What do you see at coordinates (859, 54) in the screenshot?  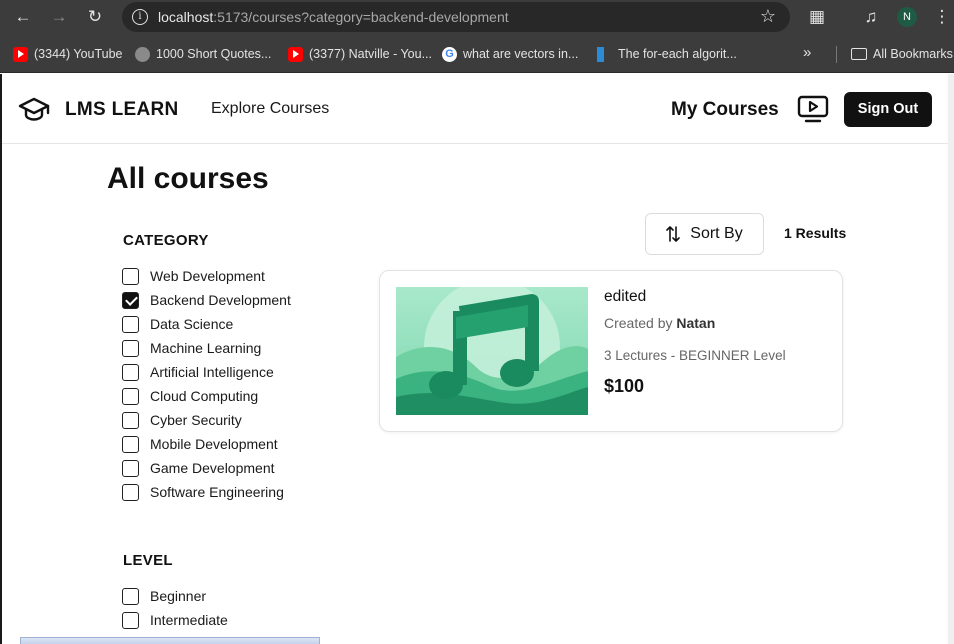 I see `folder-icon` at bounding box center [859, 54].